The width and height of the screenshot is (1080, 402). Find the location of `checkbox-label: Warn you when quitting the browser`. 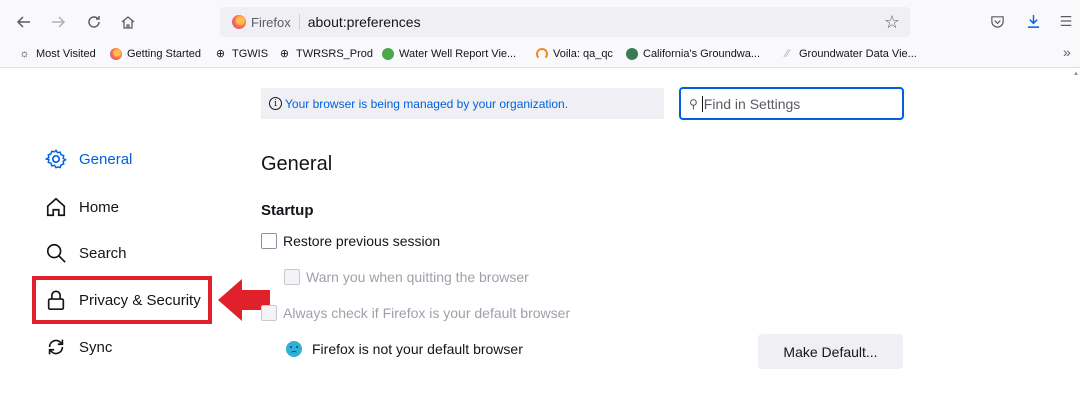

checkbox-label: Warn you when quitting the browser is located at coordinates (417, 277).